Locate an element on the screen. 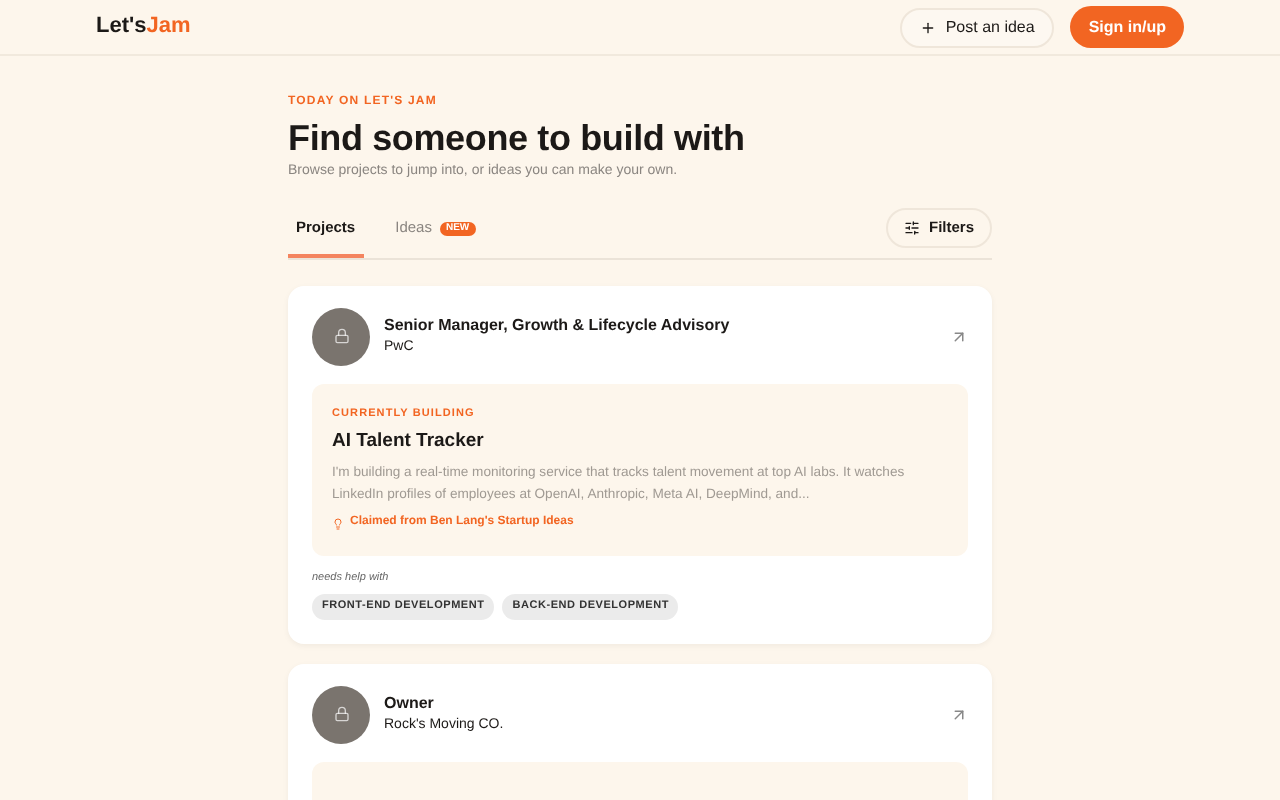 The width and height of the screenshot is (1280, 800). project-name: AI Talent Tracker is located at coordinates (409, 441).